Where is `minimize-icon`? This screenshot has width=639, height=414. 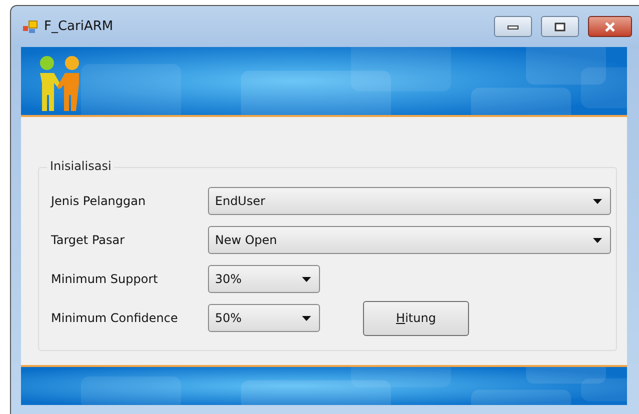 minimize-icon is located at coordinates (513, 27).